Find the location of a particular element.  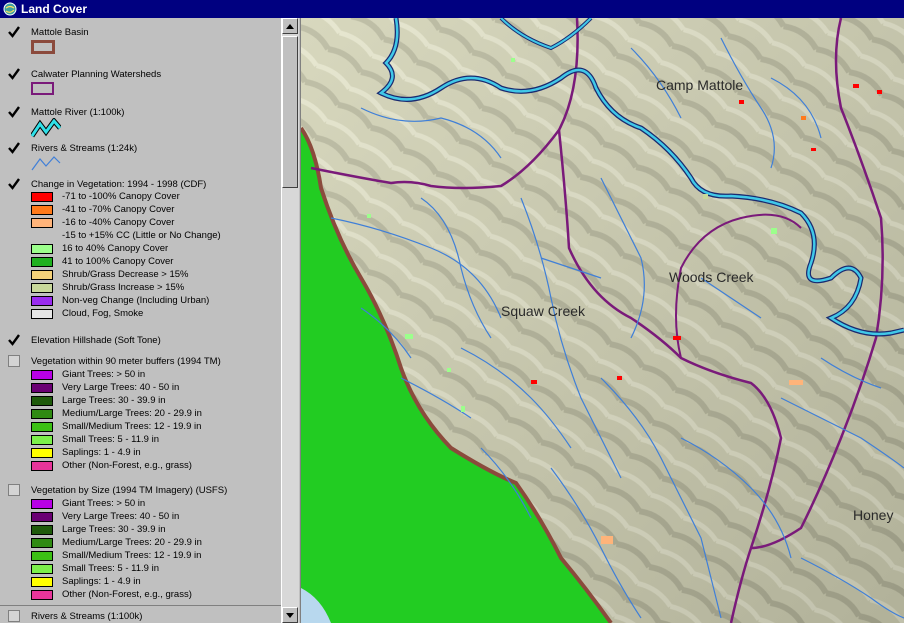

legend-class: Very Large Trees: 40 - 50 in is located at coordinates (161, 517).